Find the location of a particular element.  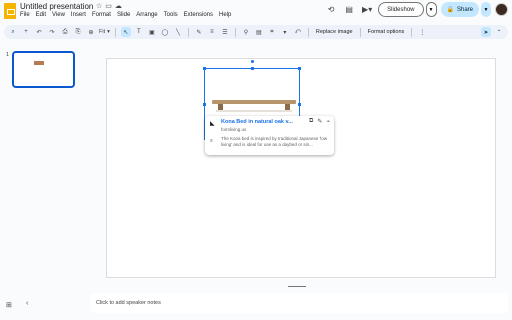

cloud-status-icon: ☁ is located at coordinates (118, 6).